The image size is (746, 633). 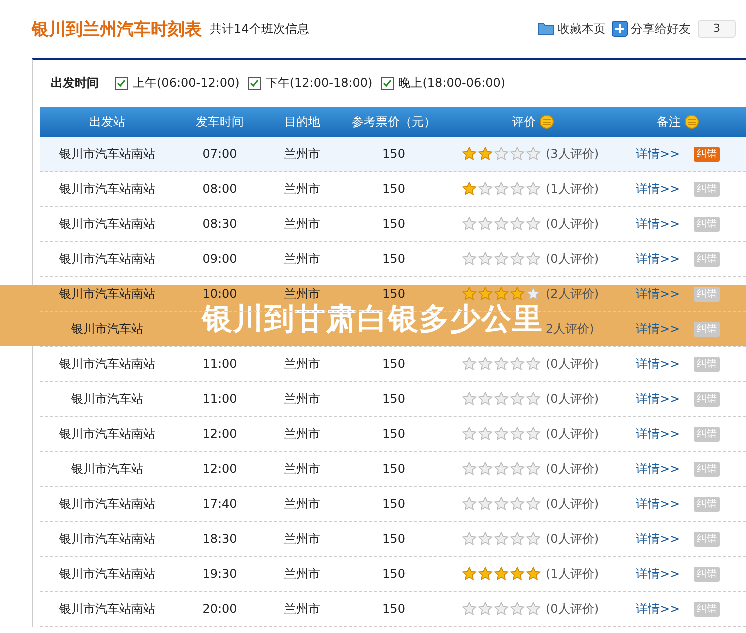 What do you see at coordinates (319, 83) in the screenshot?
I see `checkbox-label: 下午(12:00-18:00)` at bounding box center [319, 83].